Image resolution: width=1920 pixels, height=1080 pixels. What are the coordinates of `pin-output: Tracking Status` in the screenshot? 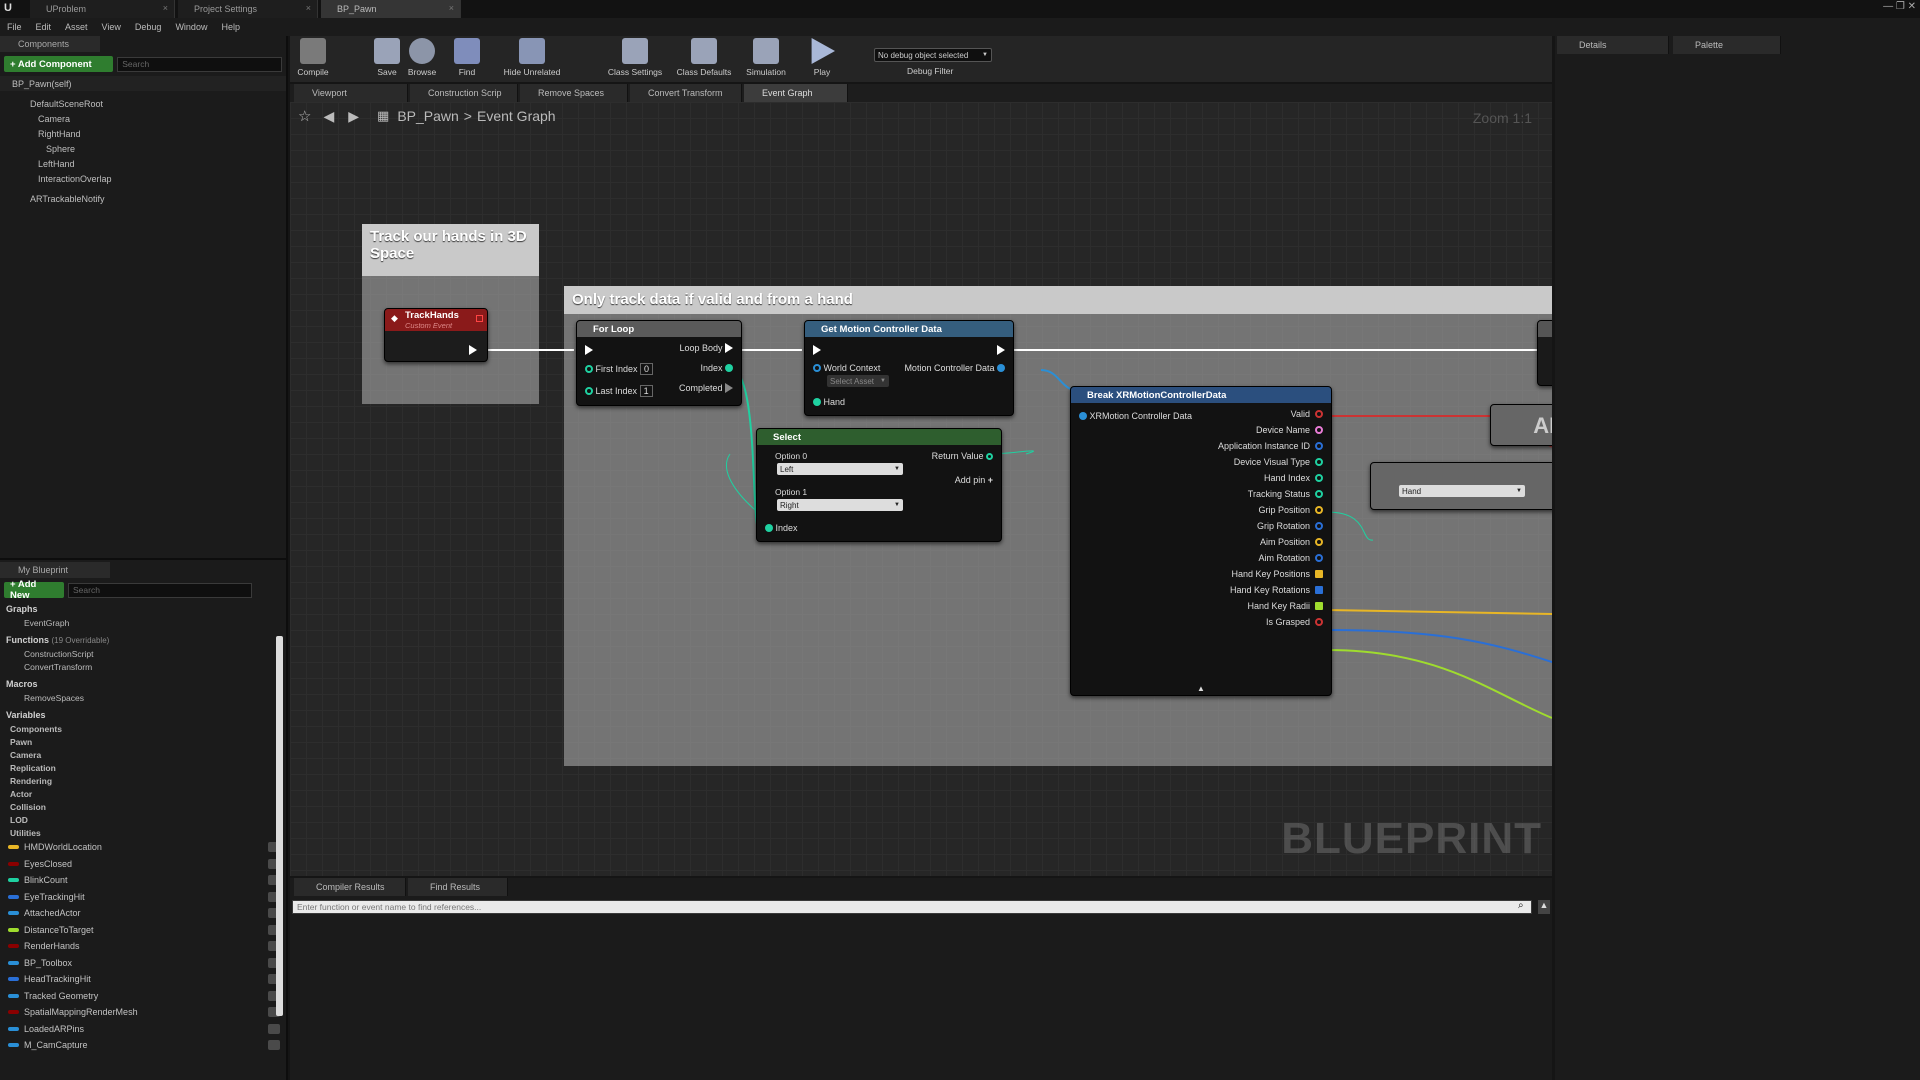 It's located at (1285, 494).